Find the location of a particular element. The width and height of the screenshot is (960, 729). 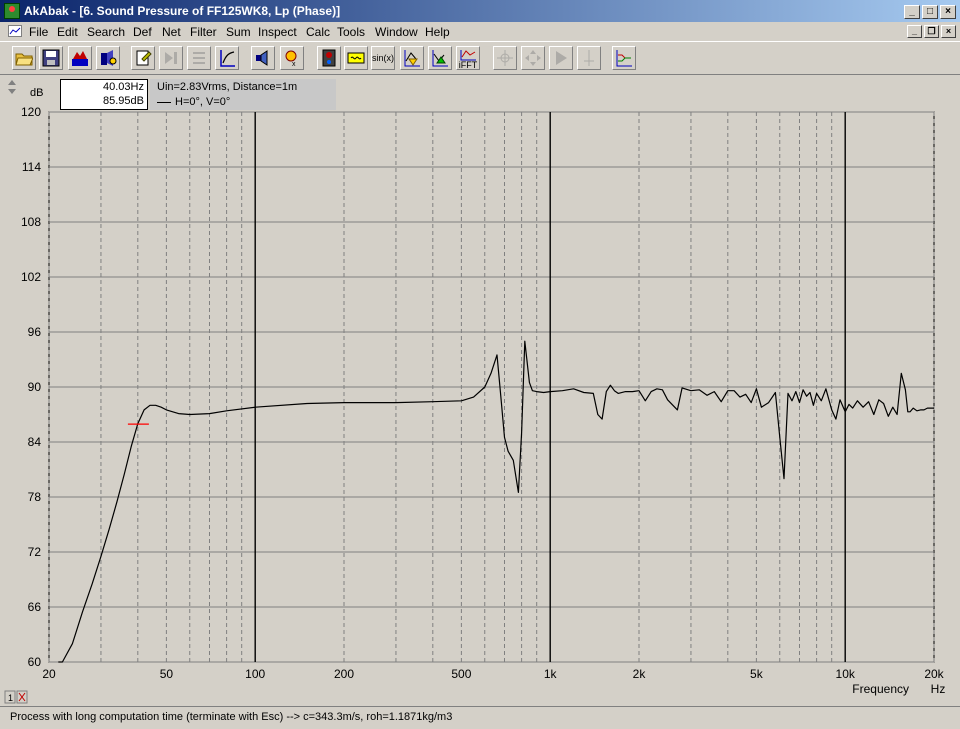

scale-button is located at coordinates (227, 58).